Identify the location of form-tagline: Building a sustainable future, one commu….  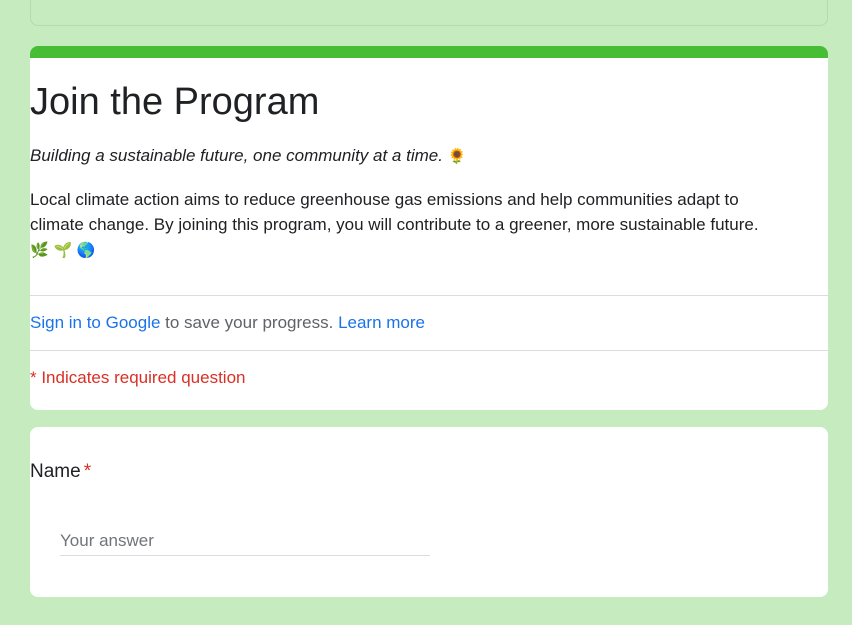
(248, 156).